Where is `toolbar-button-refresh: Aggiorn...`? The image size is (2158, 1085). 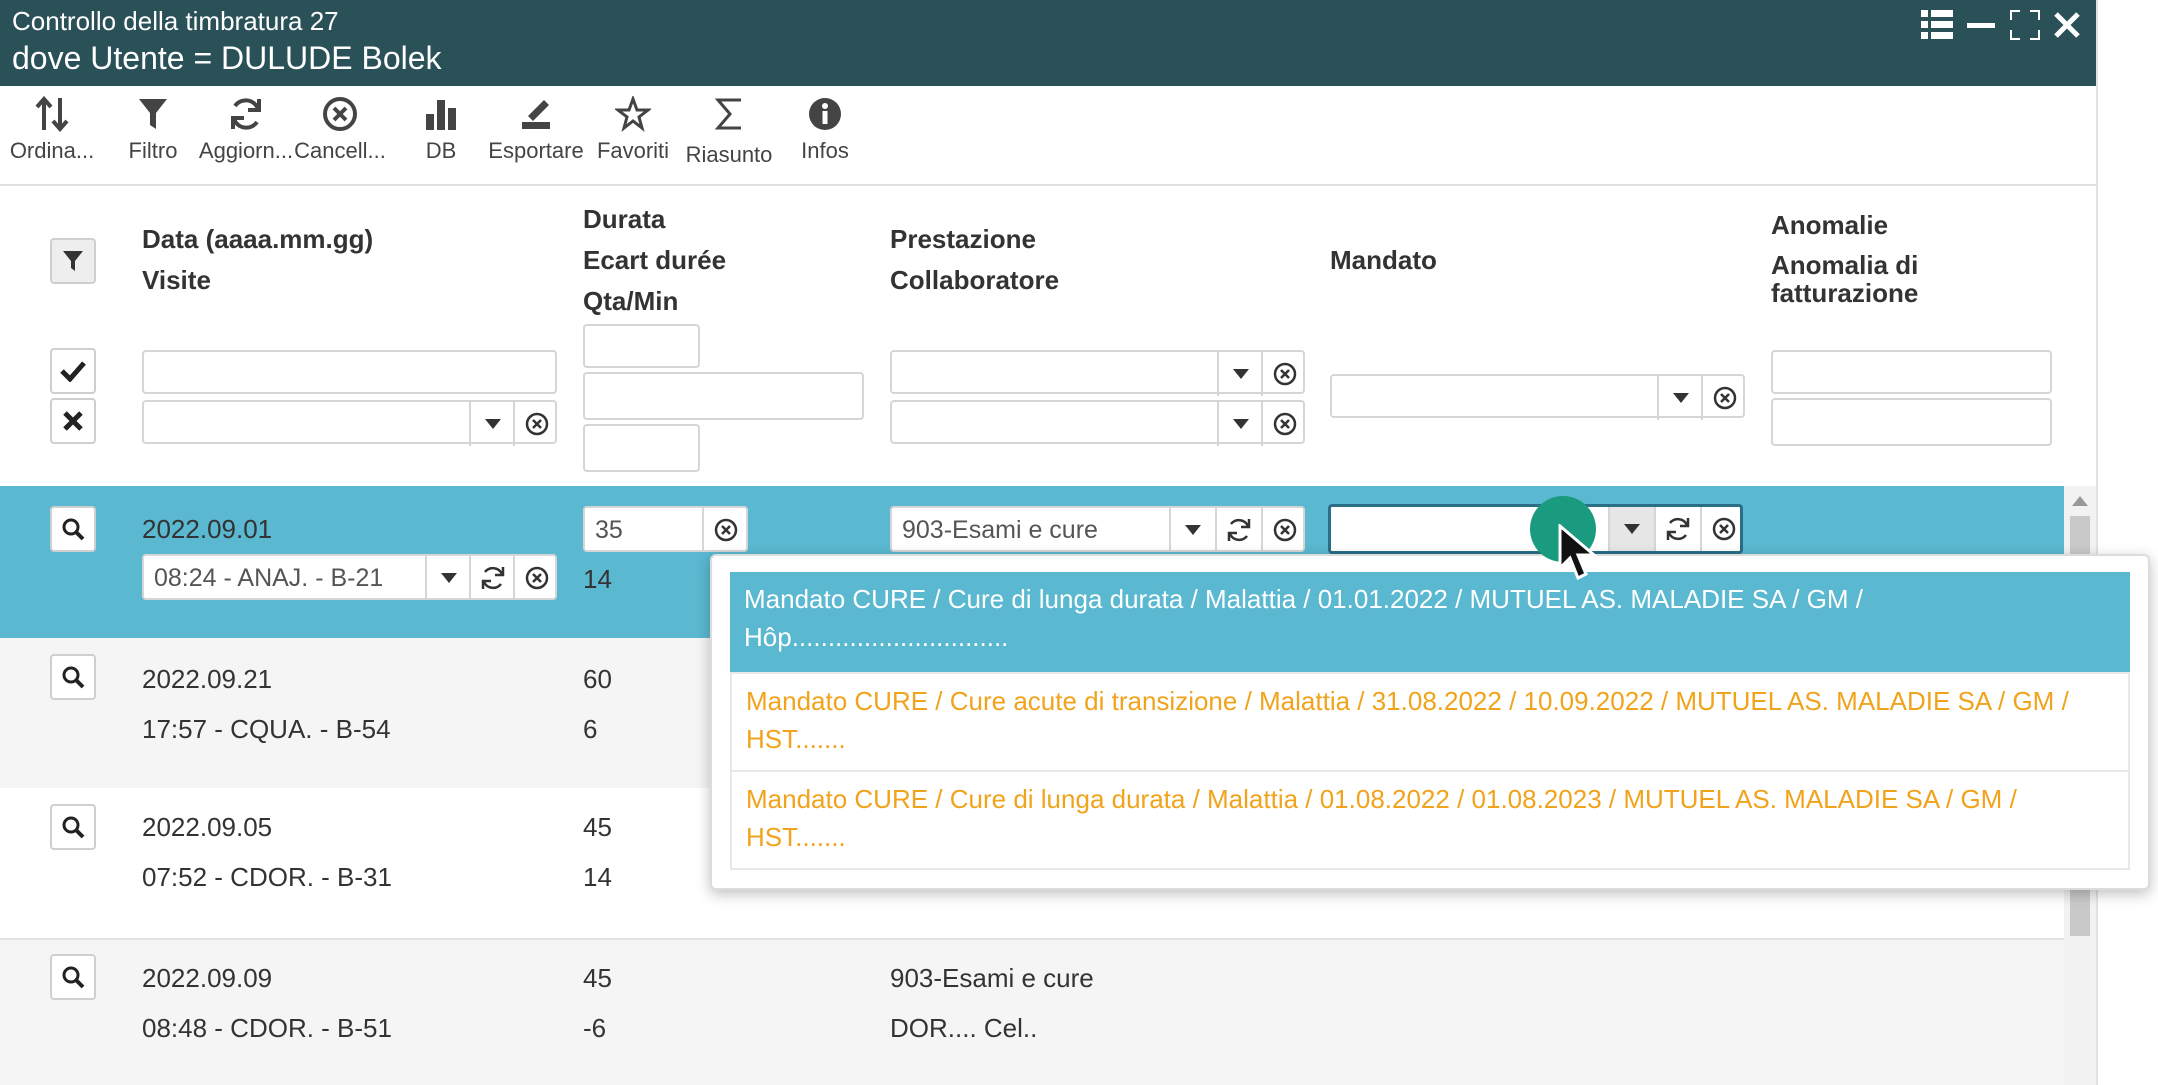 toolbar-button-refresh: Aggiorn... is located at coordinates (246, 130).